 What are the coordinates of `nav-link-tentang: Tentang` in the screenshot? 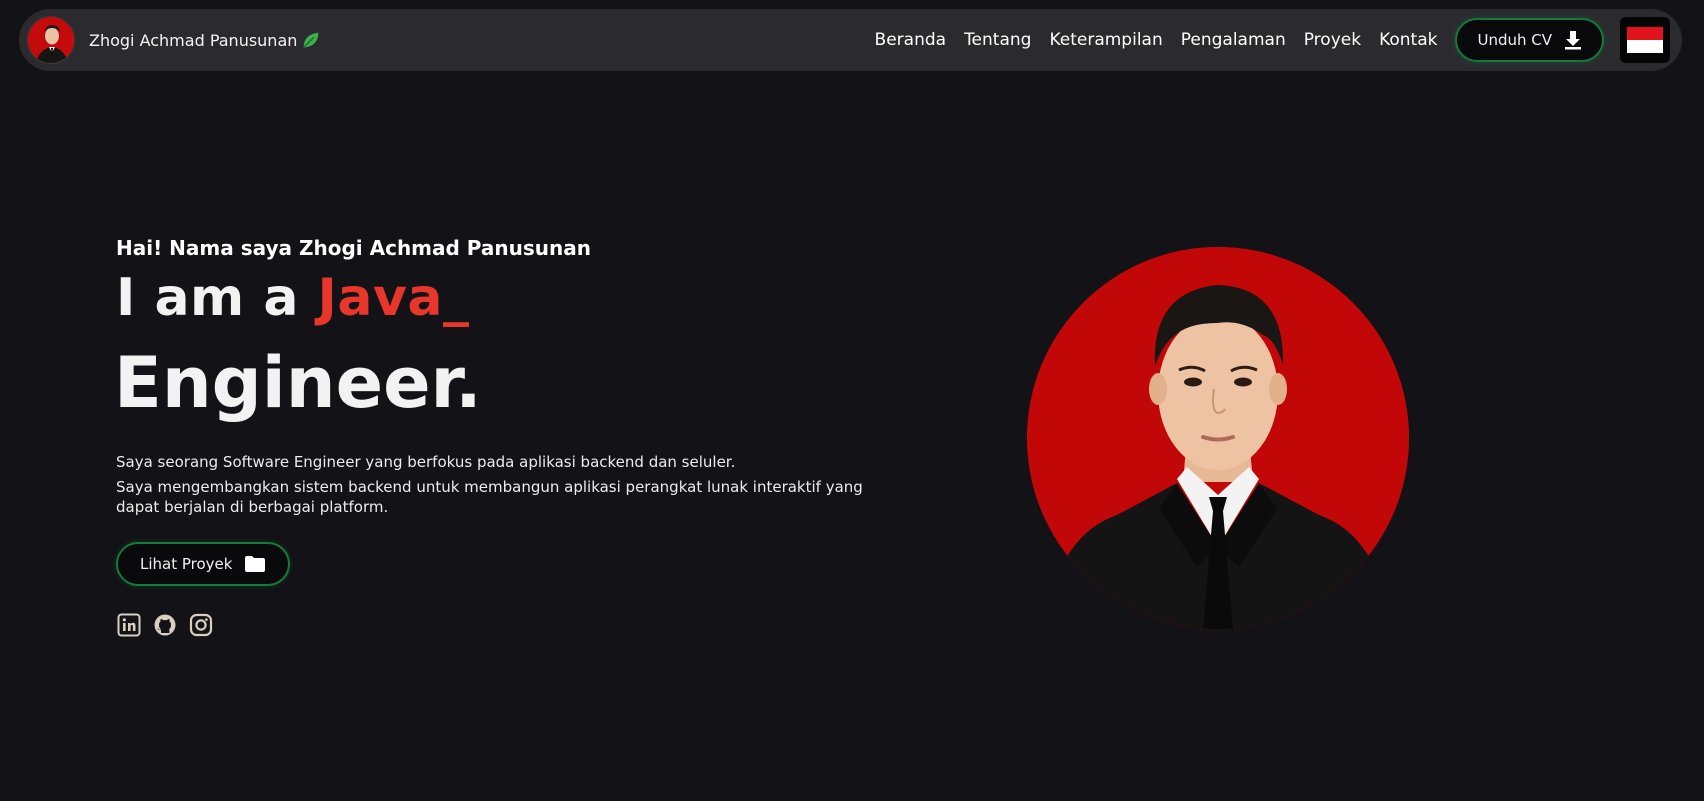 It's located at (997, 40).